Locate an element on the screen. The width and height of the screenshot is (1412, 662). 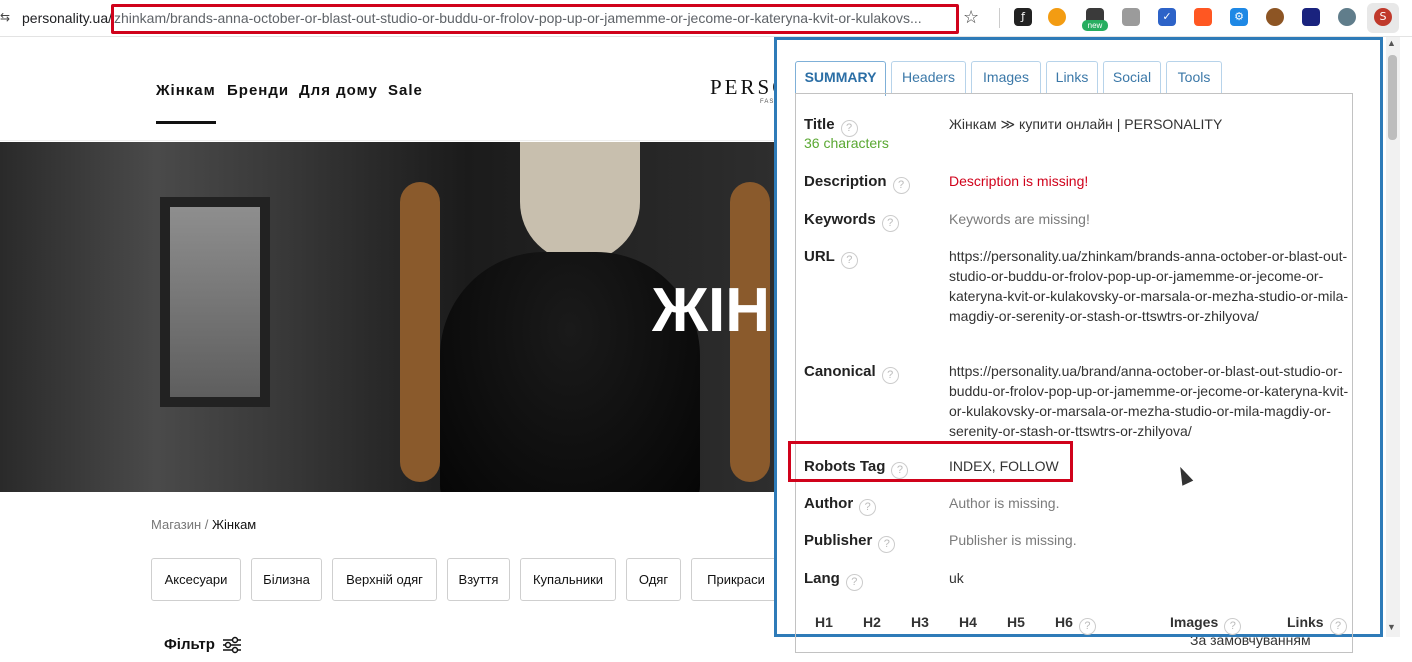
url-label: URL? is located at coordinates (831, 258).